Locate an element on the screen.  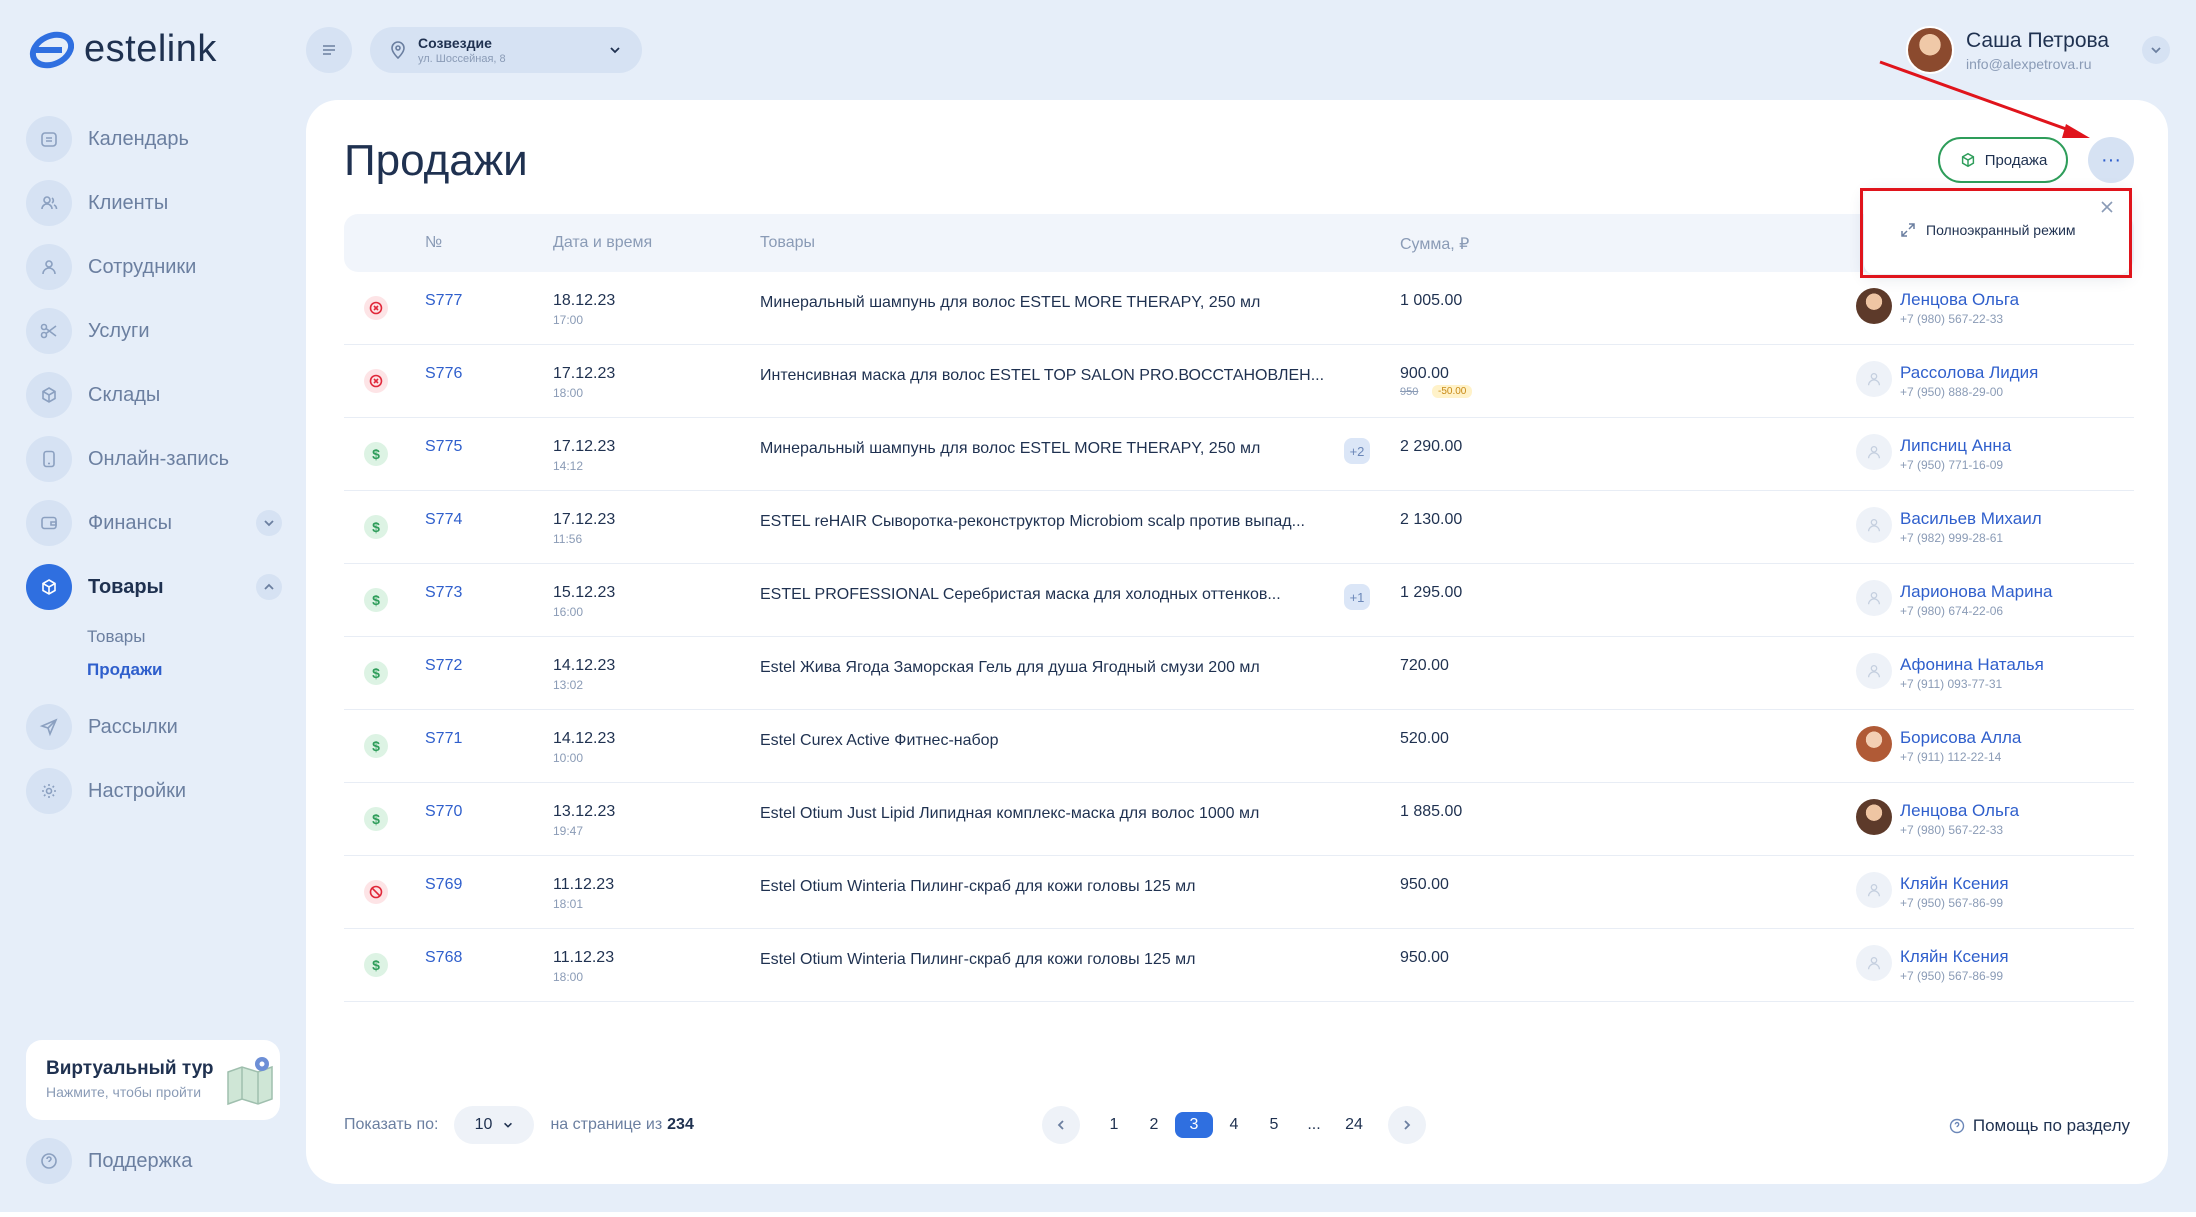
sale-time: 17:00 is located at coordinates (568, 320).